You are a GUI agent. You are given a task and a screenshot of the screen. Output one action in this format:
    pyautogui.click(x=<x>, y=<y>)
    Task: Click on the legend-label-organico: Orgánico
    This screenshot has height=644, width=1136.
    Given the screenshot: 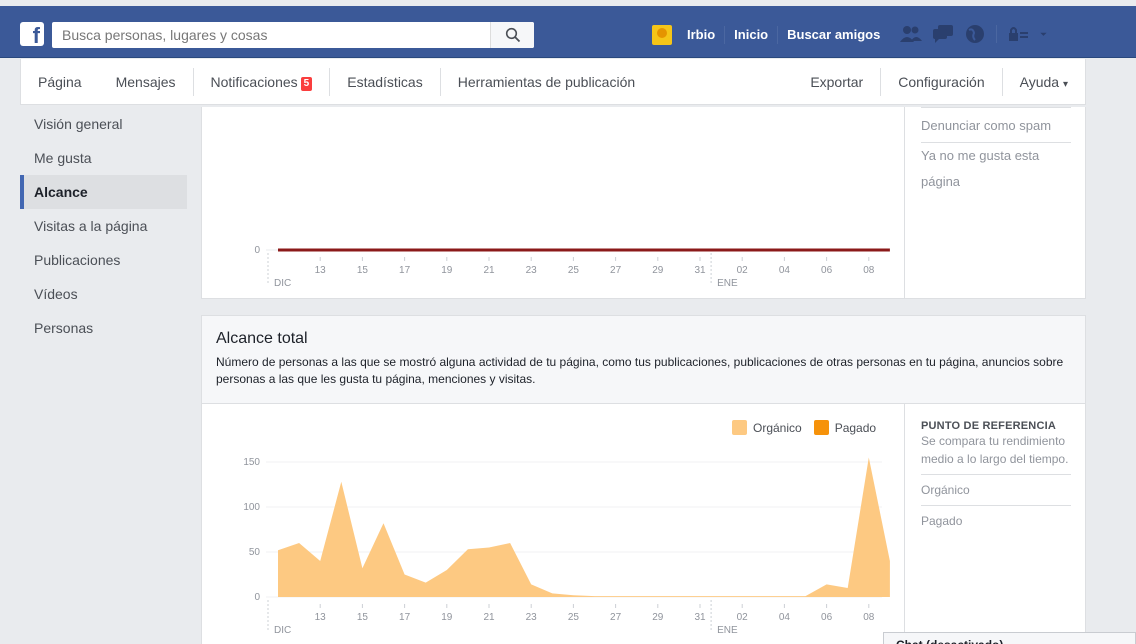 What is the action you would take?
    pyautogui.click(x=777, y=428)
    